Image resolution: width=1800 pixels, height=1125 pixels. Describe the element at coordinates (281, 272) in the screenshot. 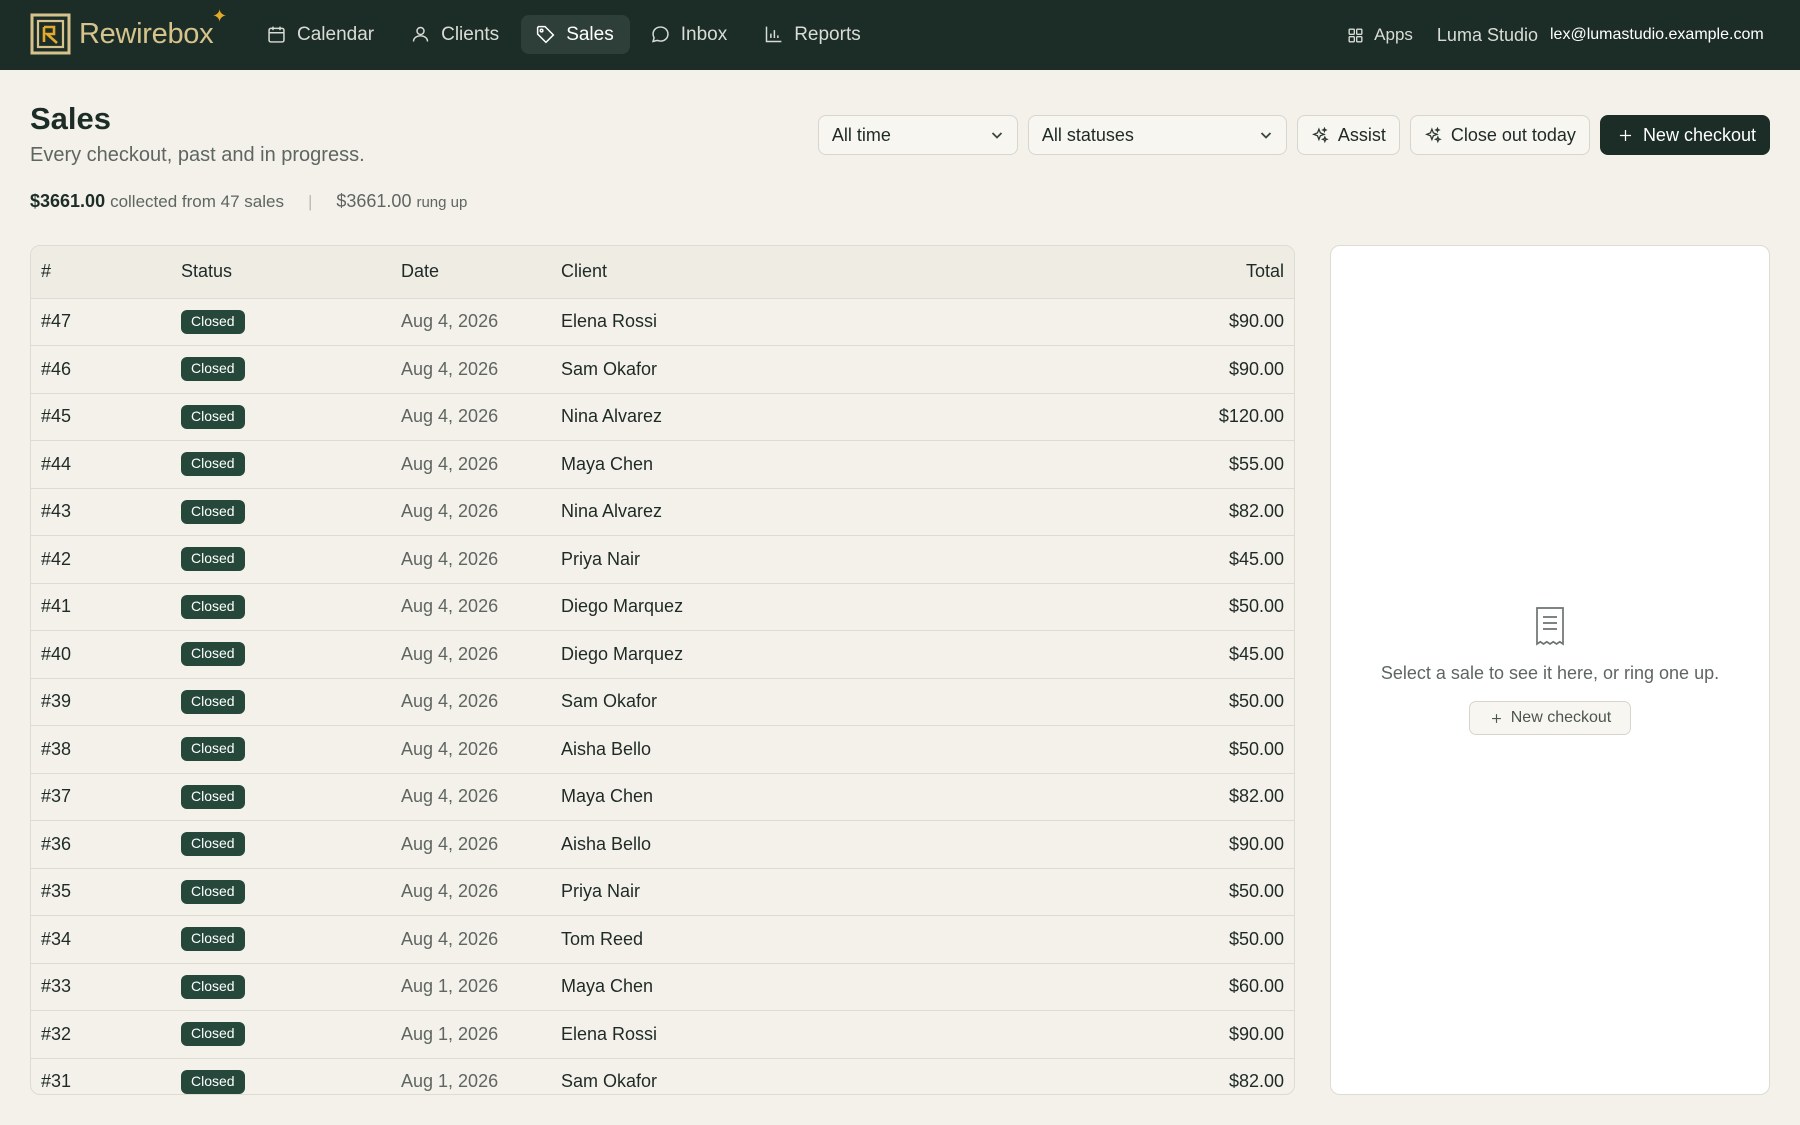

I see `column-header-status: Status` at that location.